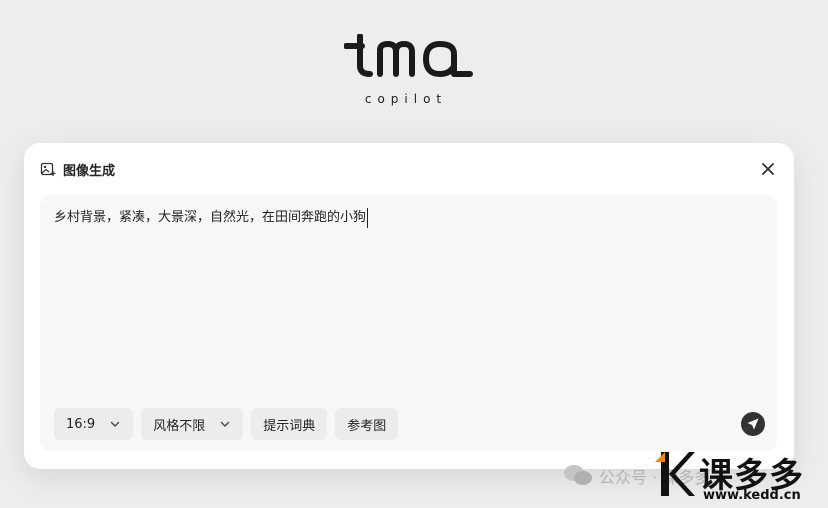  What do you see at coordinates (408, 55) in the screenshot?
I see `ima-wordmark` at bounding box center [408, 55].